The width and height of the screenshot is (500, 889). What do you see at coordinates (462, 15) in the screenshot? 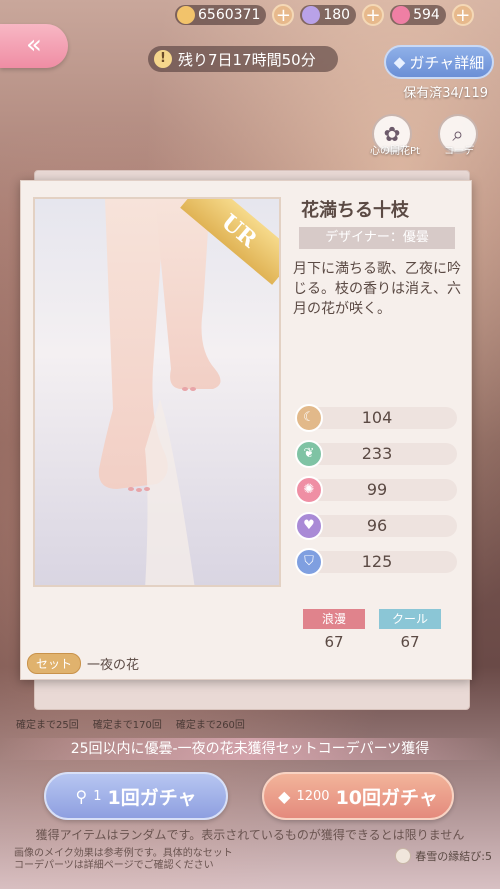
I see `add-crystals-button: +` at bounding box center [462, 15].